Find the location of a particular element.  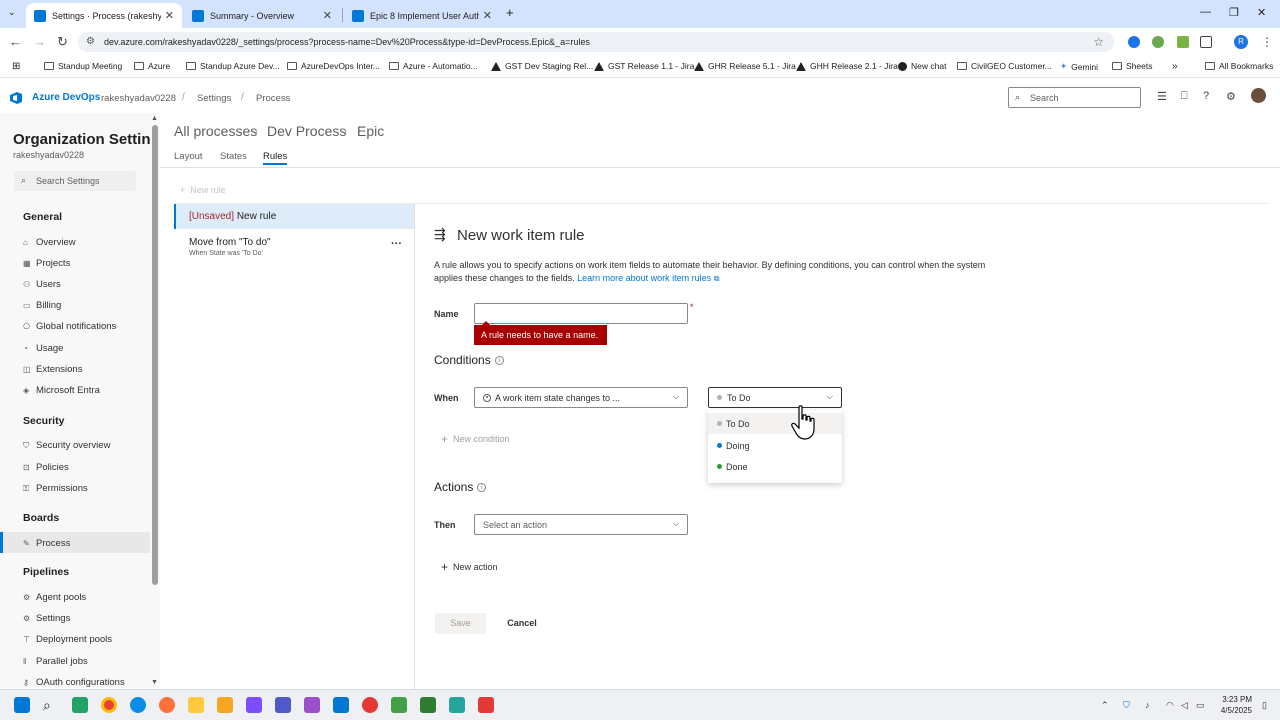

sidebar-item-agent-pools: ⚙ Agent pools is located at coordinates (54, 597).